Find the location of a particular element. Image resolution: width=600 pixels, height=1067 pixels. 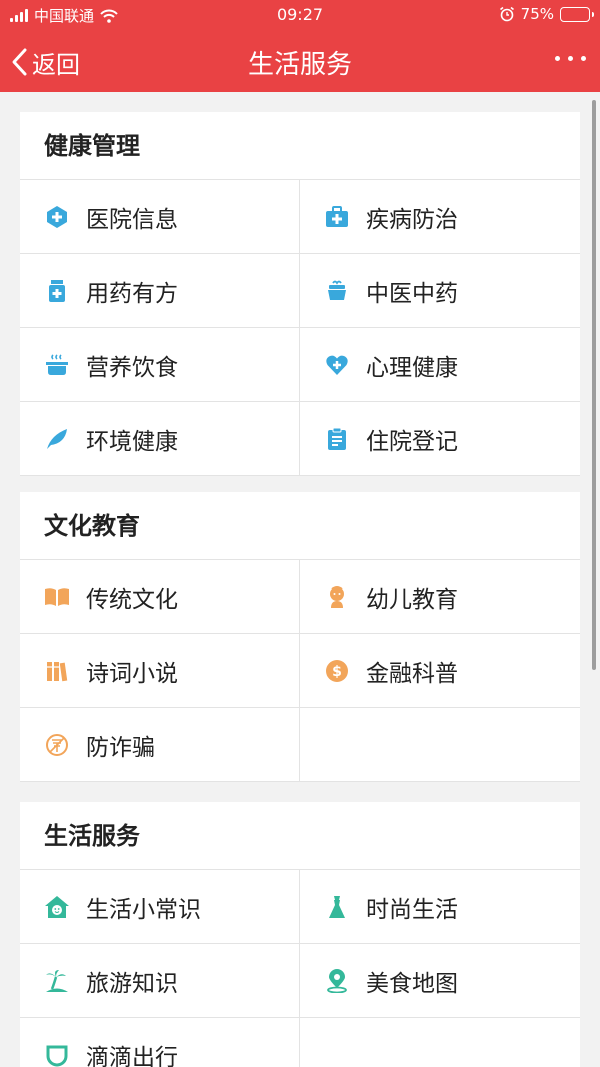

grid-item-label: 住院登记 is located at coordinates (412, 441).